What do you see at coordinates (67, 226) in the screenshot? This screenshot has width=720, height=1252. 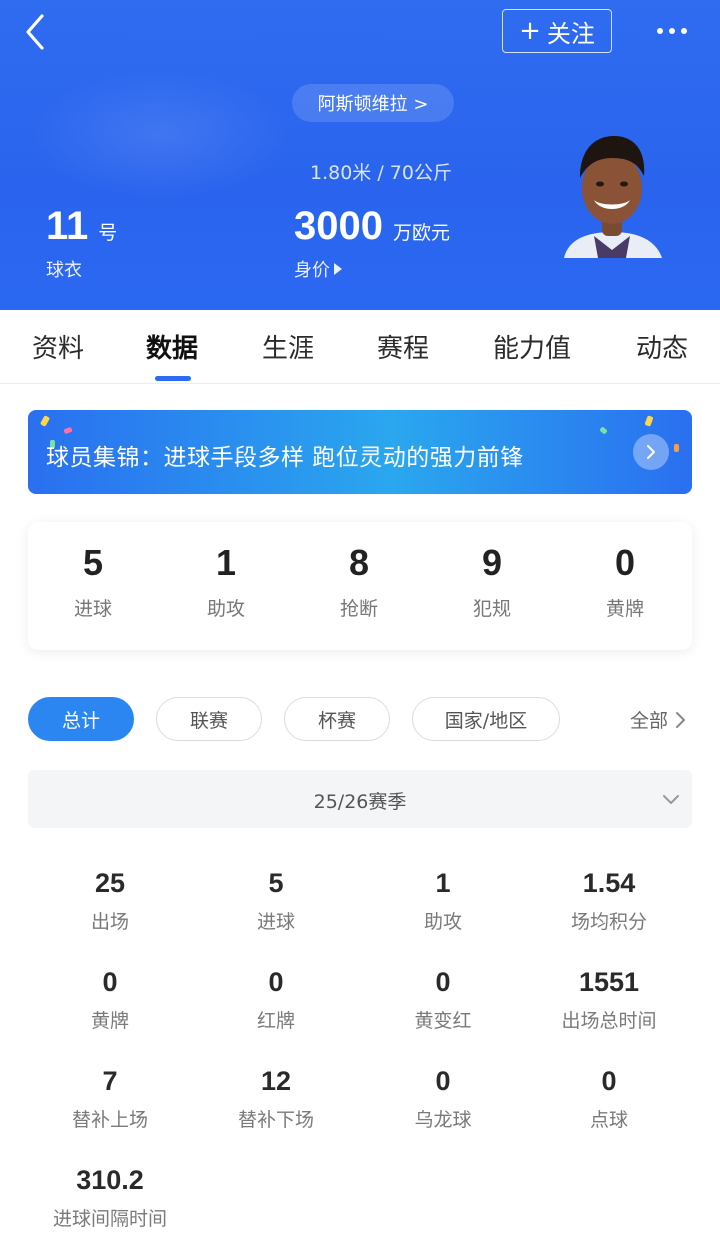 I see `shirt-number-value: 11` at bounding box center [67, 226].